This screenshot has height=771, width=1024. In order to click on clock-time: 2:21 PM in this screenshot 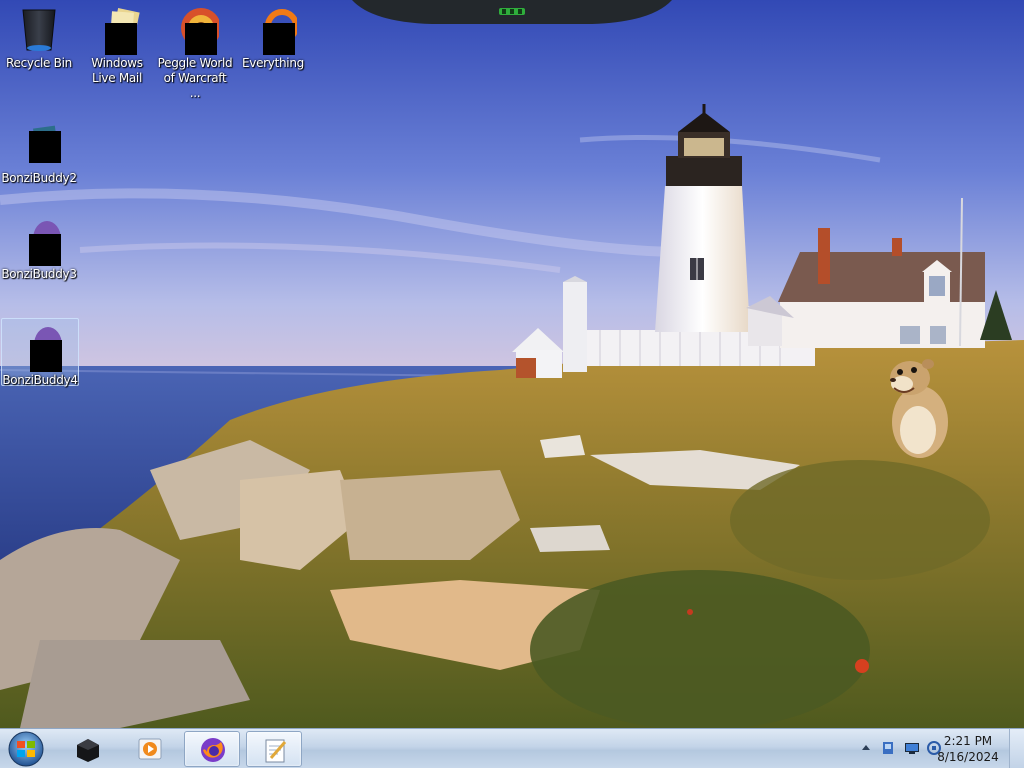, I will do `click(968, 741)`.